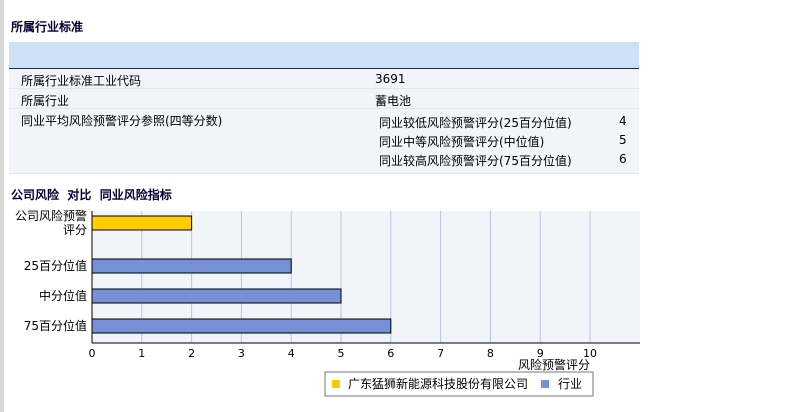 The image size is (793, 412). Describe the element at coordinates (390, 79) in the screenshot. I see `industry-code-value: 3691` at that location.